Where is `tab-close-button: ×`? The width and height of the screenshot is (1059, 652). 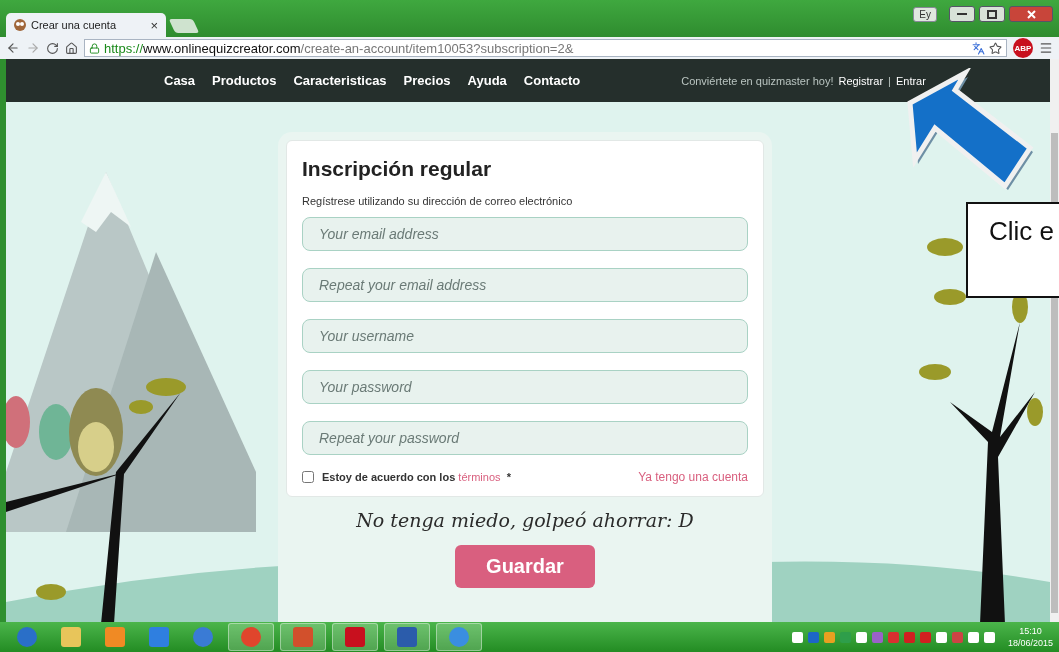 tab-close-button: × is located at coordinates (154, 25).